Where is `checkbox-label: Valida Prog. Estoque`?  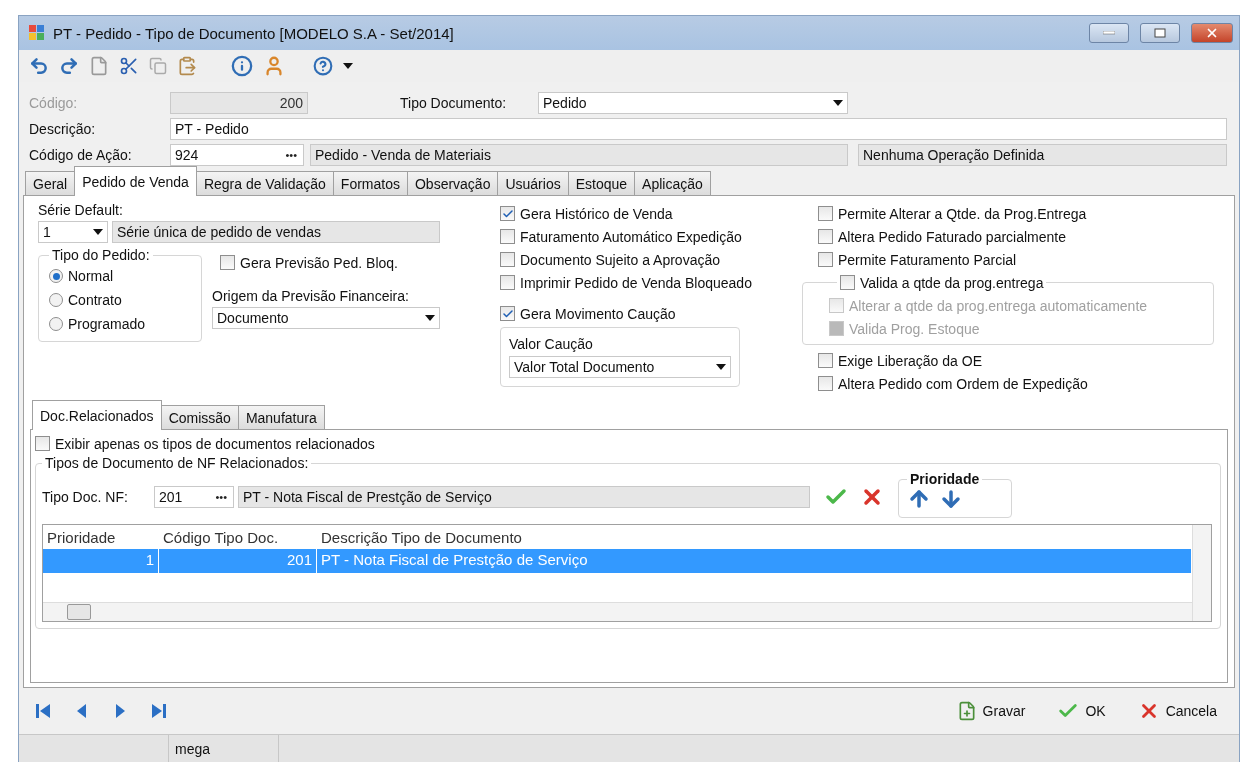 checkbox-label: Valida Prog. Estoque is located at coordinates (914, 328).